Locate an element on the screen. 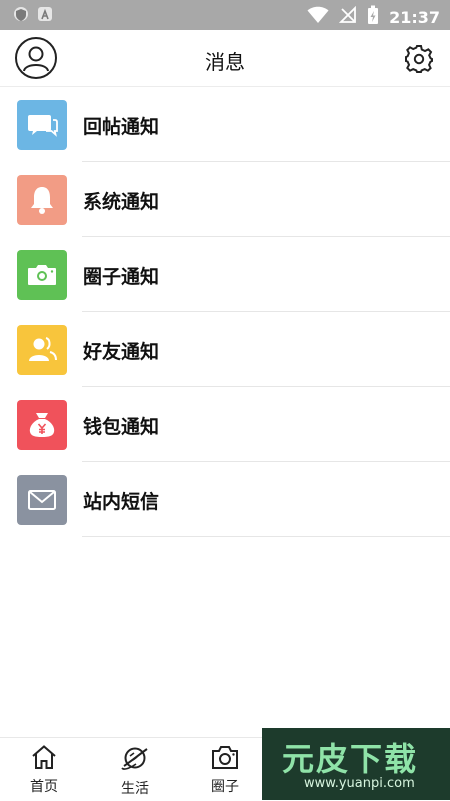  envelope-icon is located at coordinates (42, 500).